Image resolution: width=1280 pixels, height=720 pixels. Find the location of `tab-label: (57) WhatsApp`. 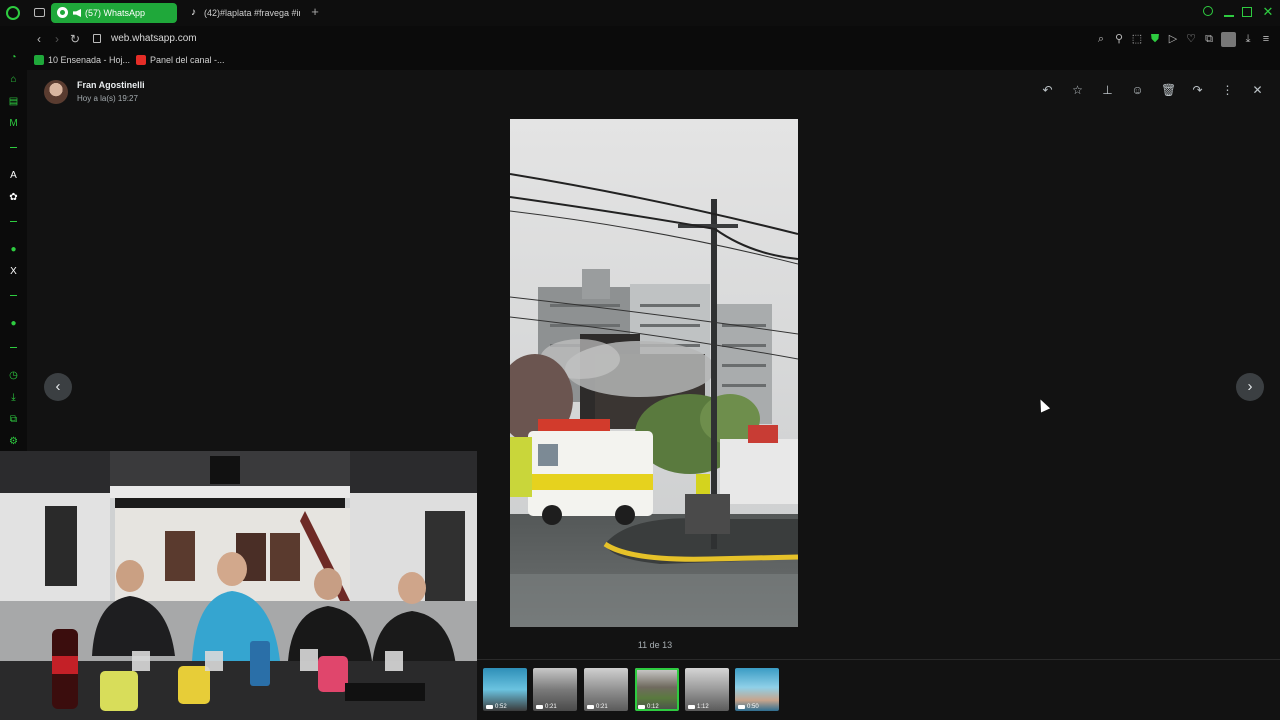

tab-label: (57) WhatsApp is located at coordinates (115, 13).